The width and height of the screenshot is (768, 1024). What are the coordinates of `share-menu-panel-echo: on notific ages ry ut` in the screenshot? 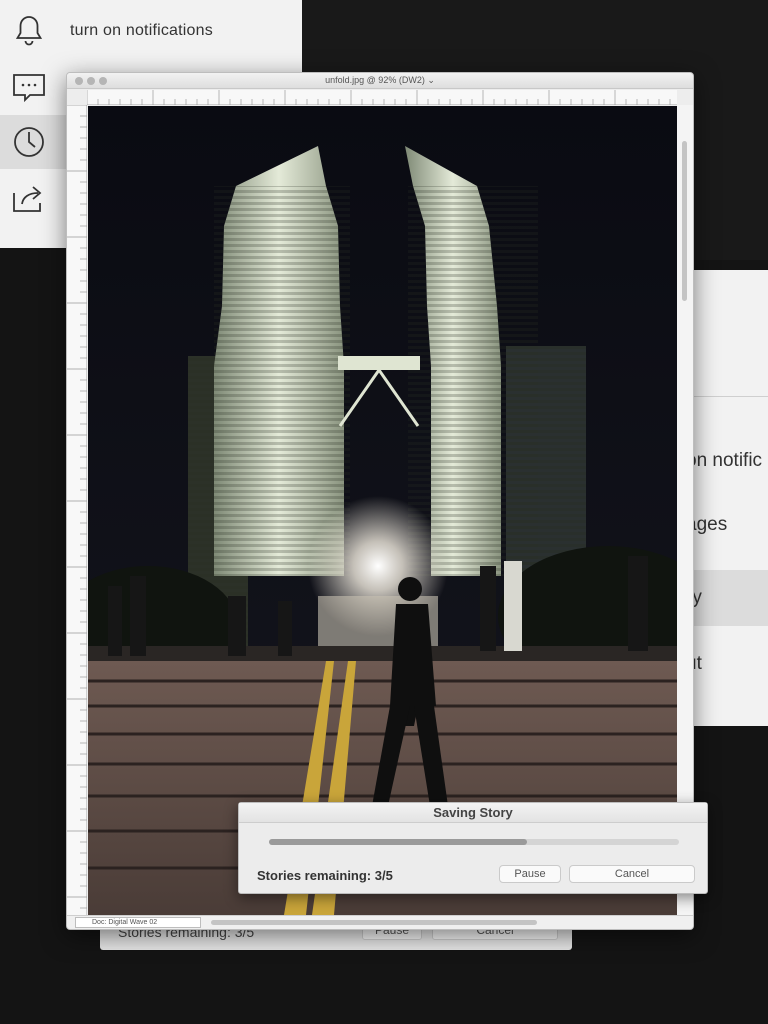 It's located at (731, 498).